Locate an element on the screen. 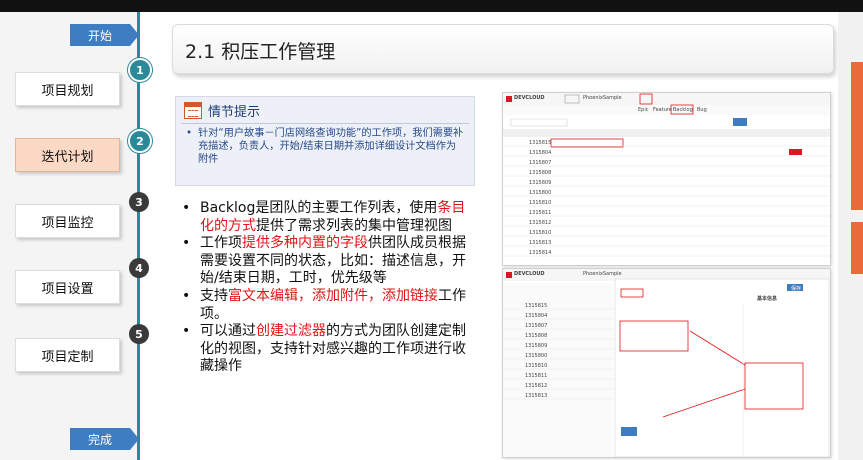  step-label: 迭代计划 is located at coordinates (67, 157).